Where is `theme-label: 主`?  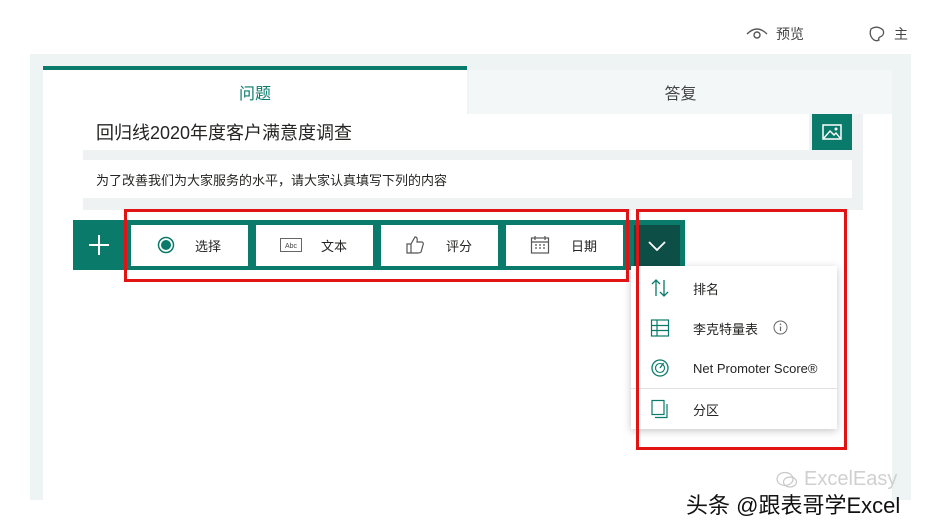
theme-label: 主 is located at coordinates (901, 34).